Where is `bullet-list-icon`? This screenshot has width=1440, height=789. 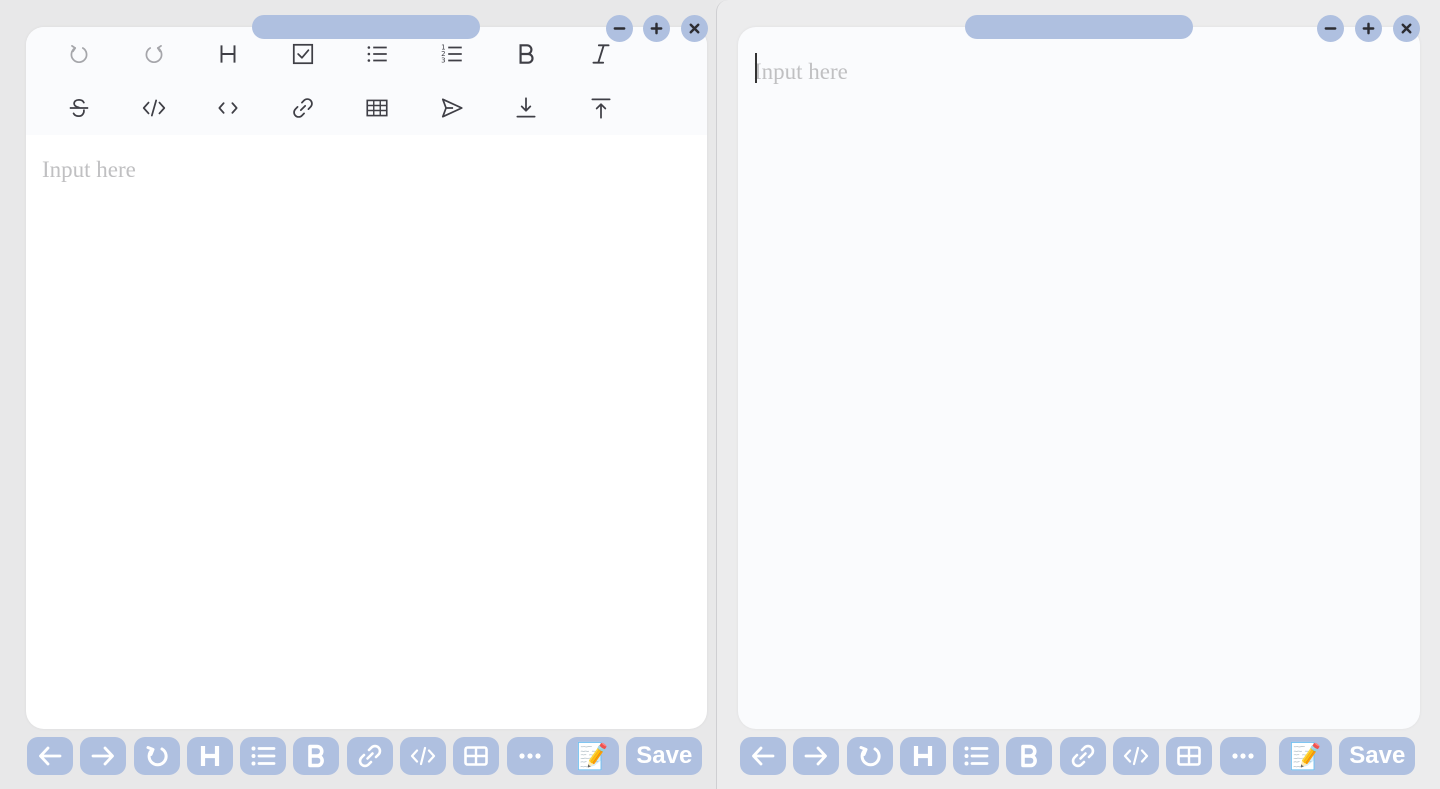
bullet-list-icon is located at coordinates (377, 54).